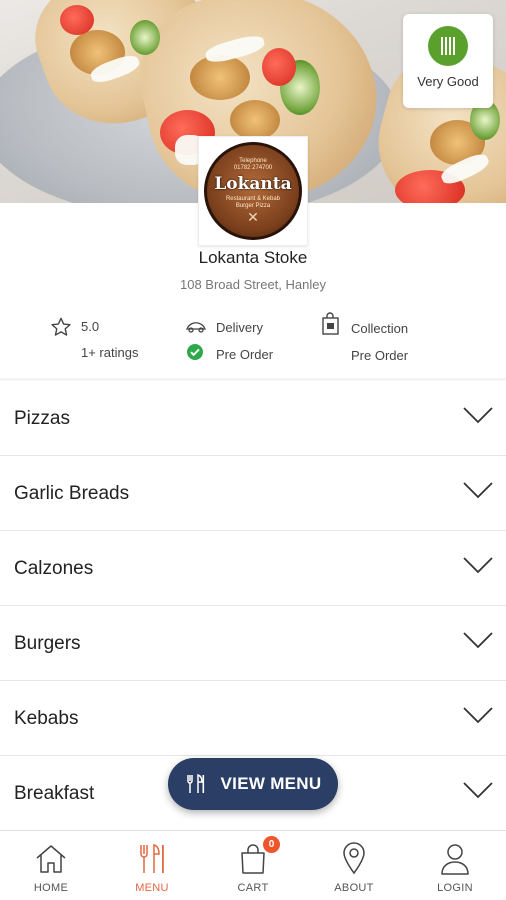  What do you see at coordinates (455, 888) in the screenshot?
I see `tab-label: LOGIN` at bounding box center [455, 888].